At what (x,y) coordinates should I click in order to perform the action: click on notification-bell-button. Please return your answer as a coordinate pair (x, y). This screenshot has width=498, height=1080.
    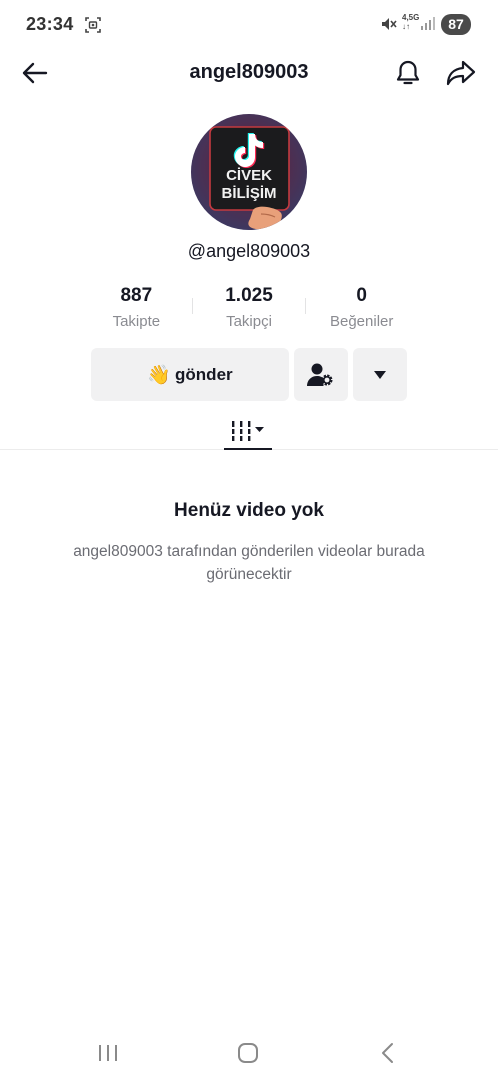
    Looking at the image, I should click on (408, 73).